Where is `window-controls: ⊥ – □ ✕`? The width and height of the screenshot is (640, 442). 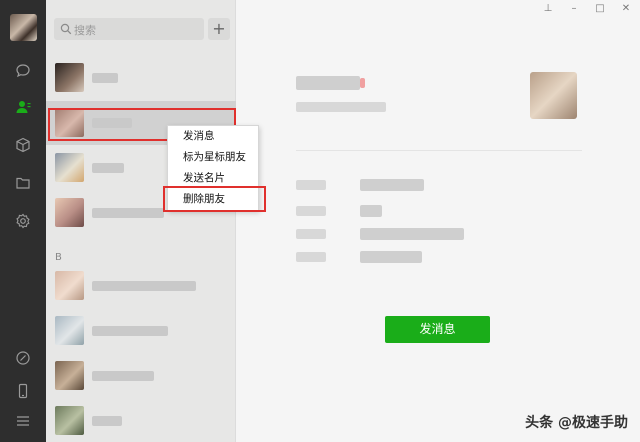 window-controls: ⊥ – □ ✕ is located at coordinates (587, 8).